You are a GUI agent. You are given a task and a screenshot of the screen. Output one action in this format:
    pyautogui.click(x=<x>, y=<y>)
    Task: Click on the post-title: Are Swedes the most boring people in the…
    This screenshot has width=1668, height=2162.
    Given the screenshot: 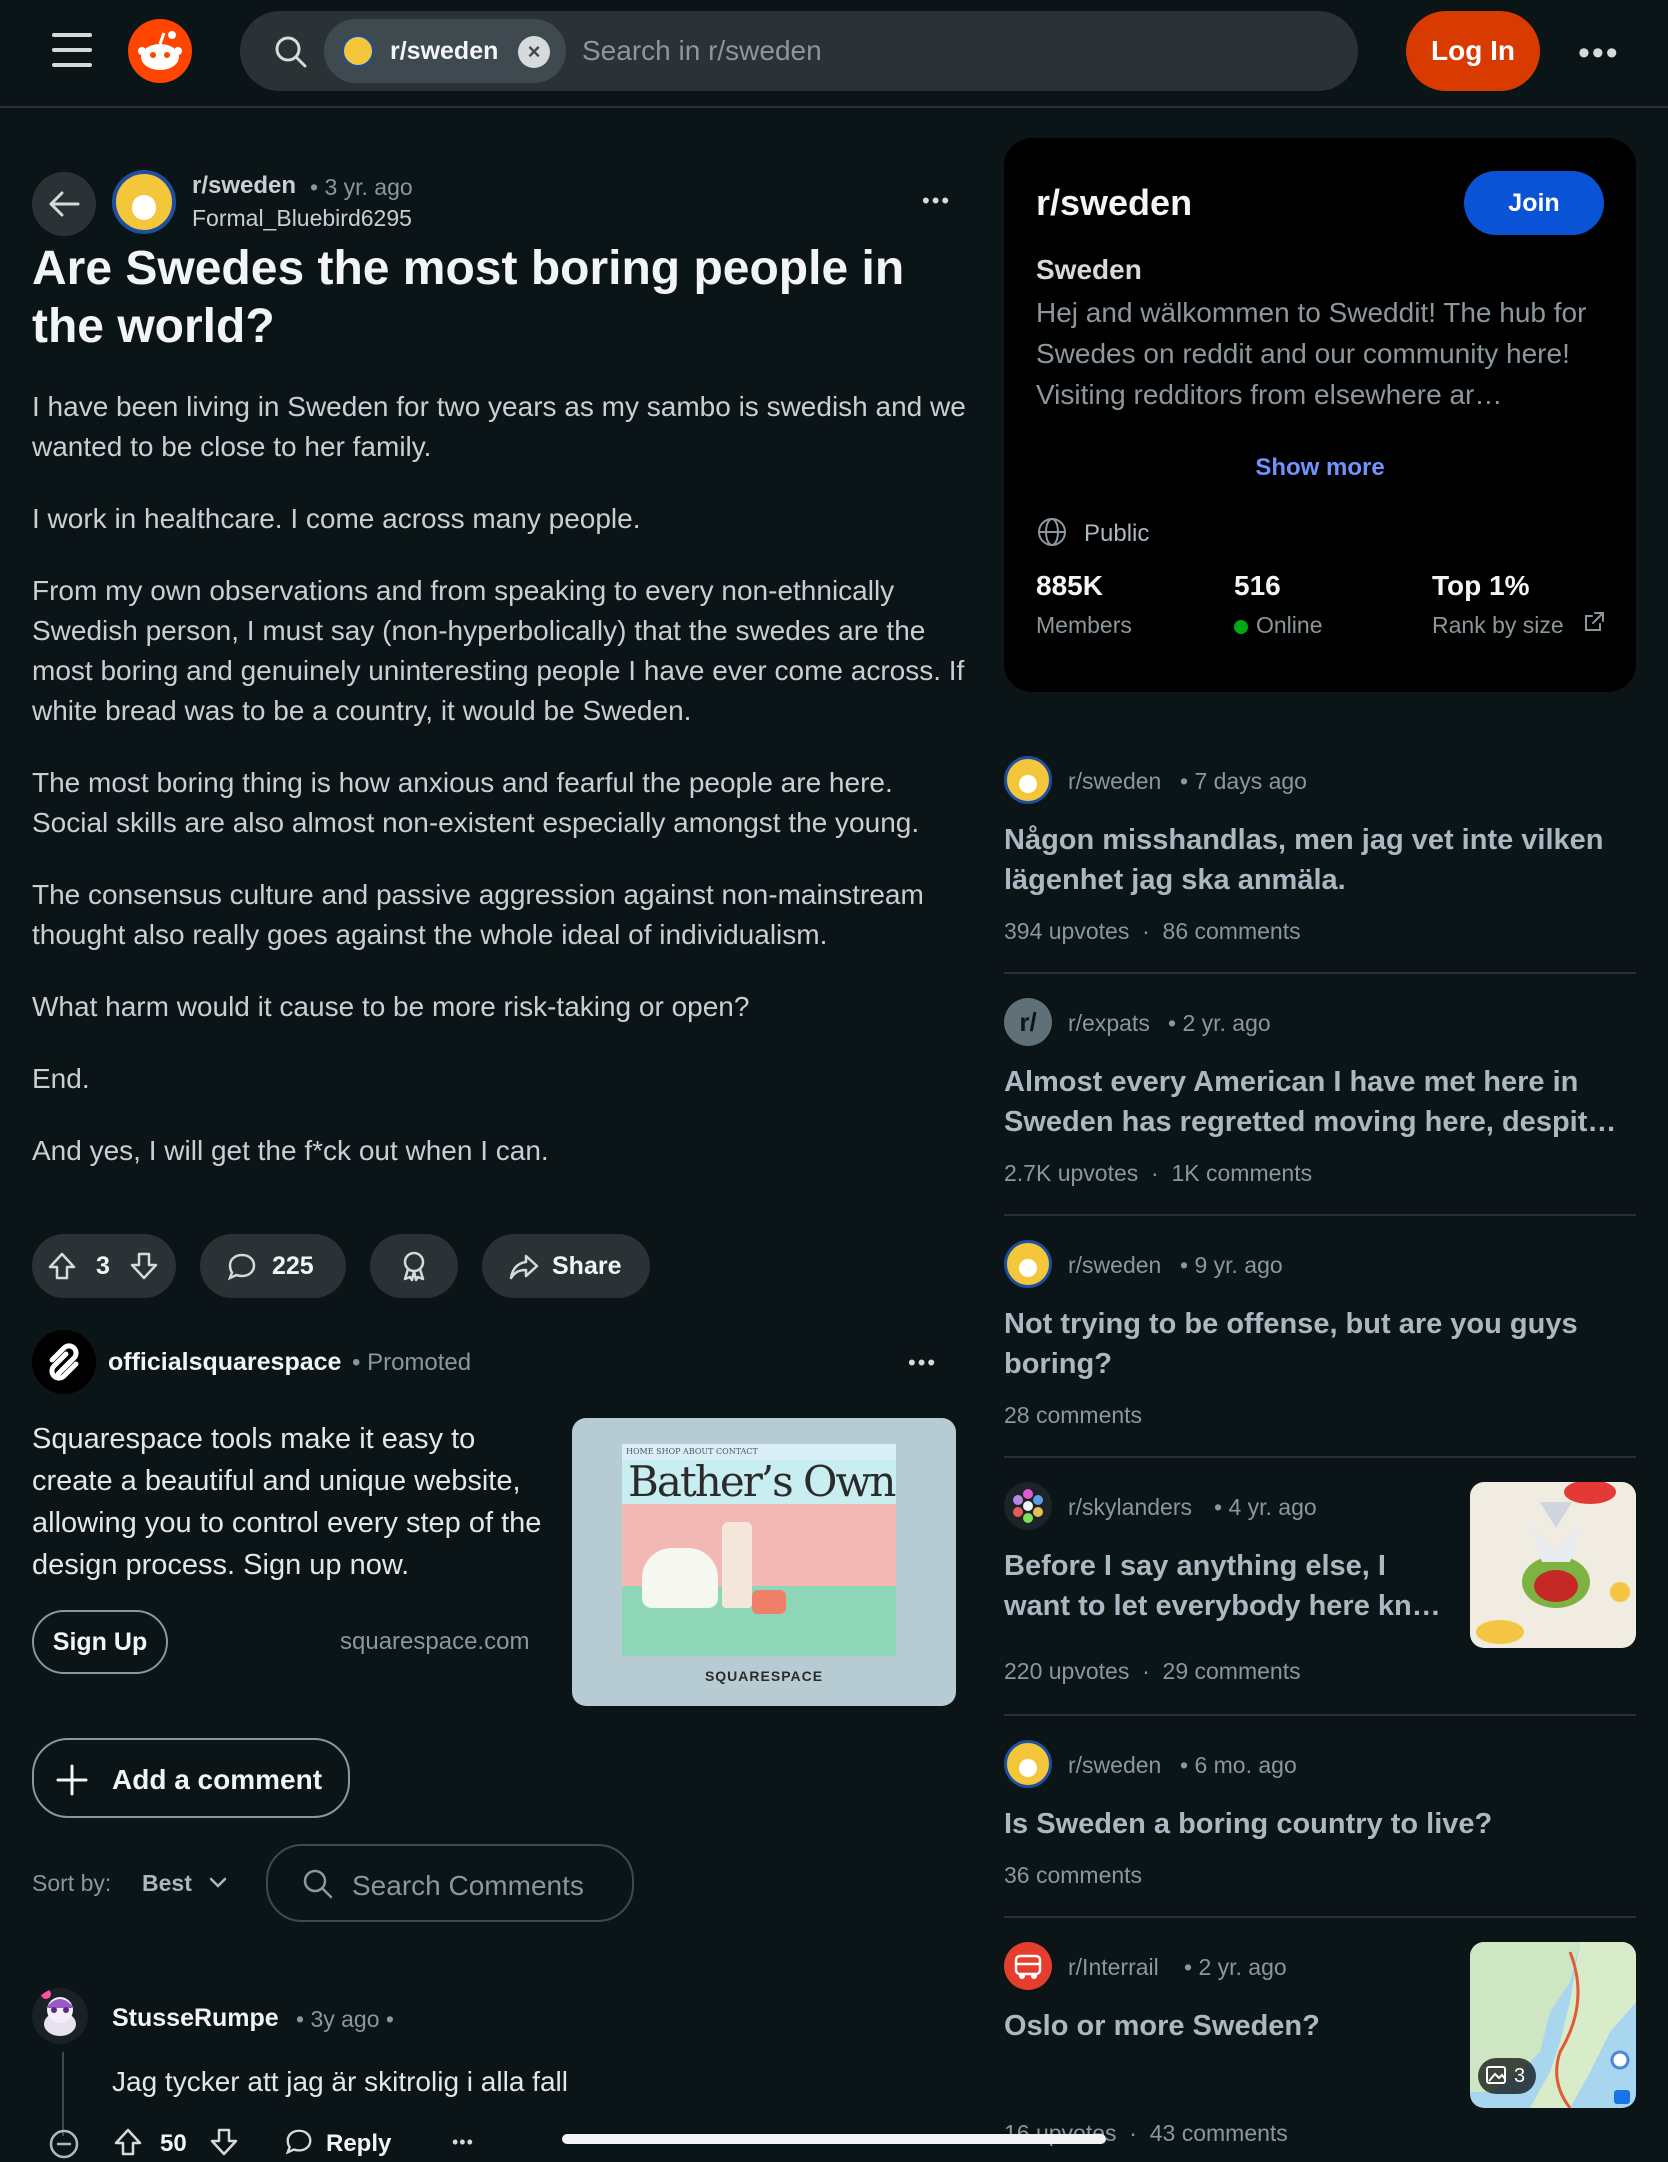 What is the action you would take?
    pyautogui.click(x=468, y=297)
    